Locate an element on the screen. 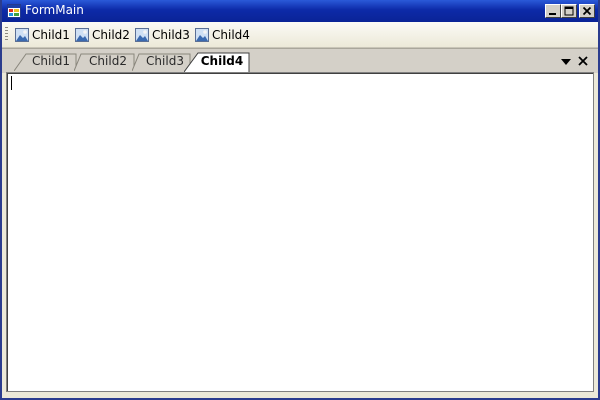 This screenshot has height=400, width=600. toolbar-button-child3: Child3 is located at coordinates (162, 34).